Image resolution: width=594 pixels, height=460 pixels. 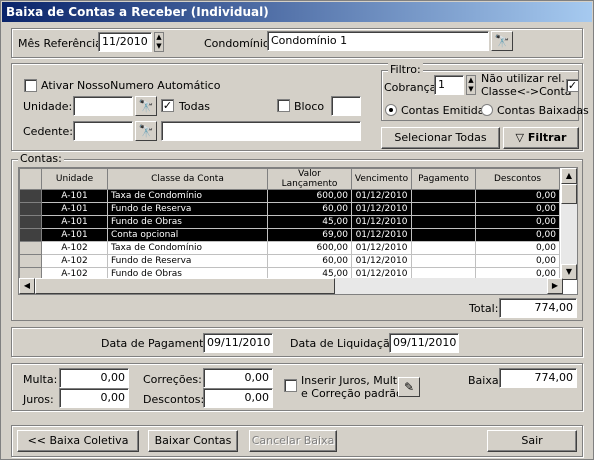 I want to click on baixar-contas-button: Baixar Contas, so click(x=193, y=441).